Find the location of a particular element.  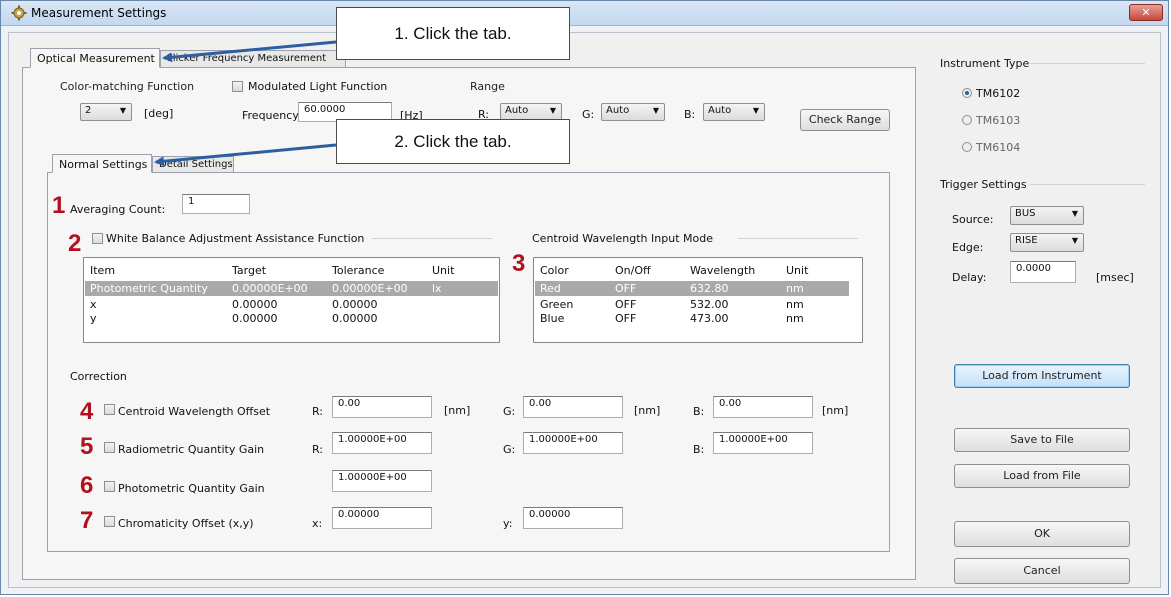

arrow-to-normal-settings-tab is located at coordinates (245, 155).